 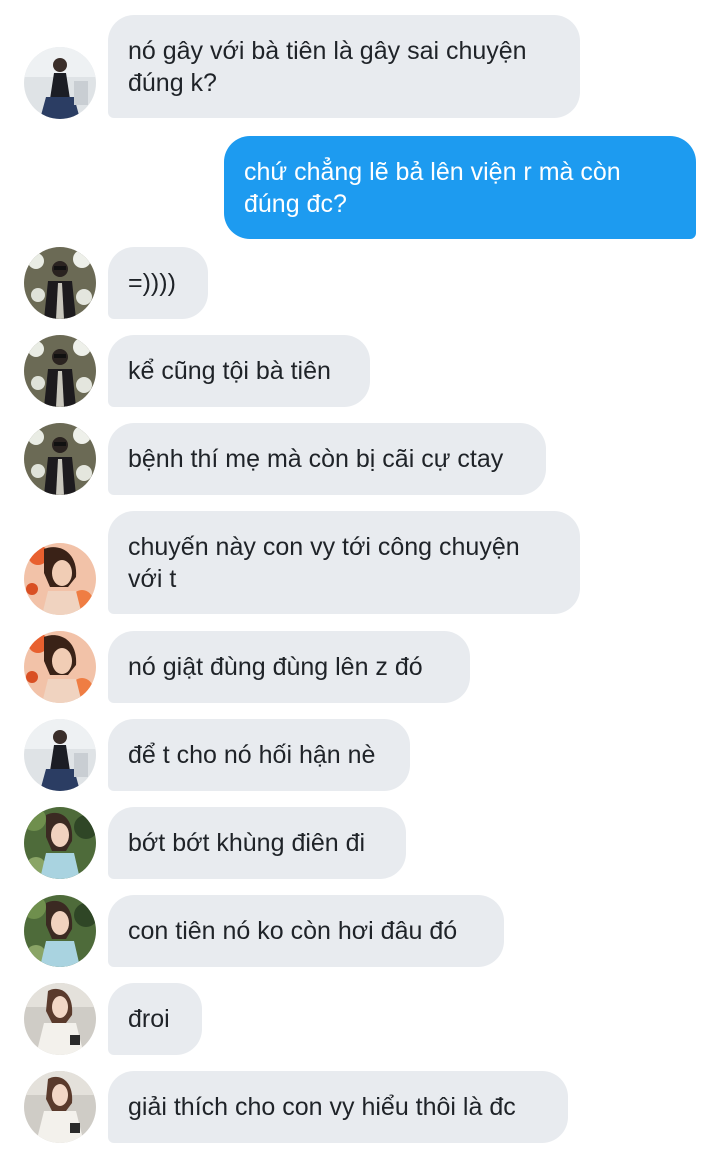 What do you see at coordinates (152, 283) in the screenshot?
I see `message-text: =))))` at bounding box center [152, 283].